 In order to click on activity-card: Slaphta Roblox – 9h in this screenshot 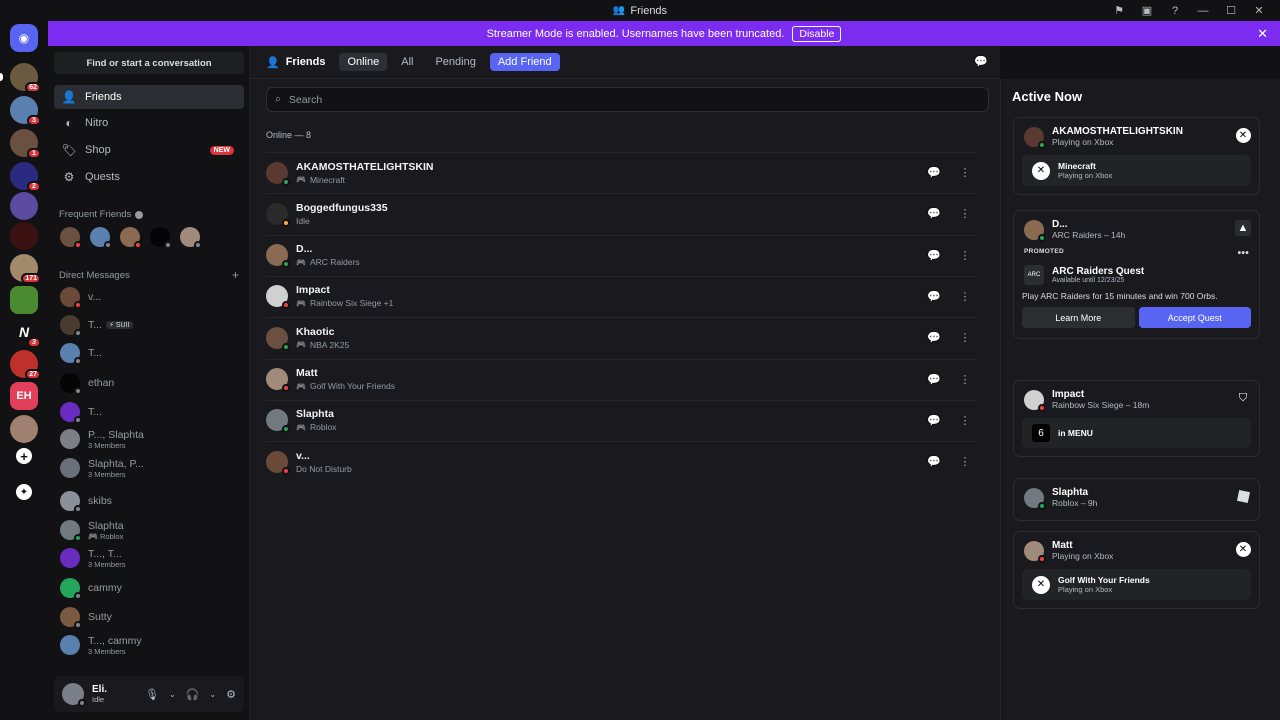, I will do `click(1136, 499)`.